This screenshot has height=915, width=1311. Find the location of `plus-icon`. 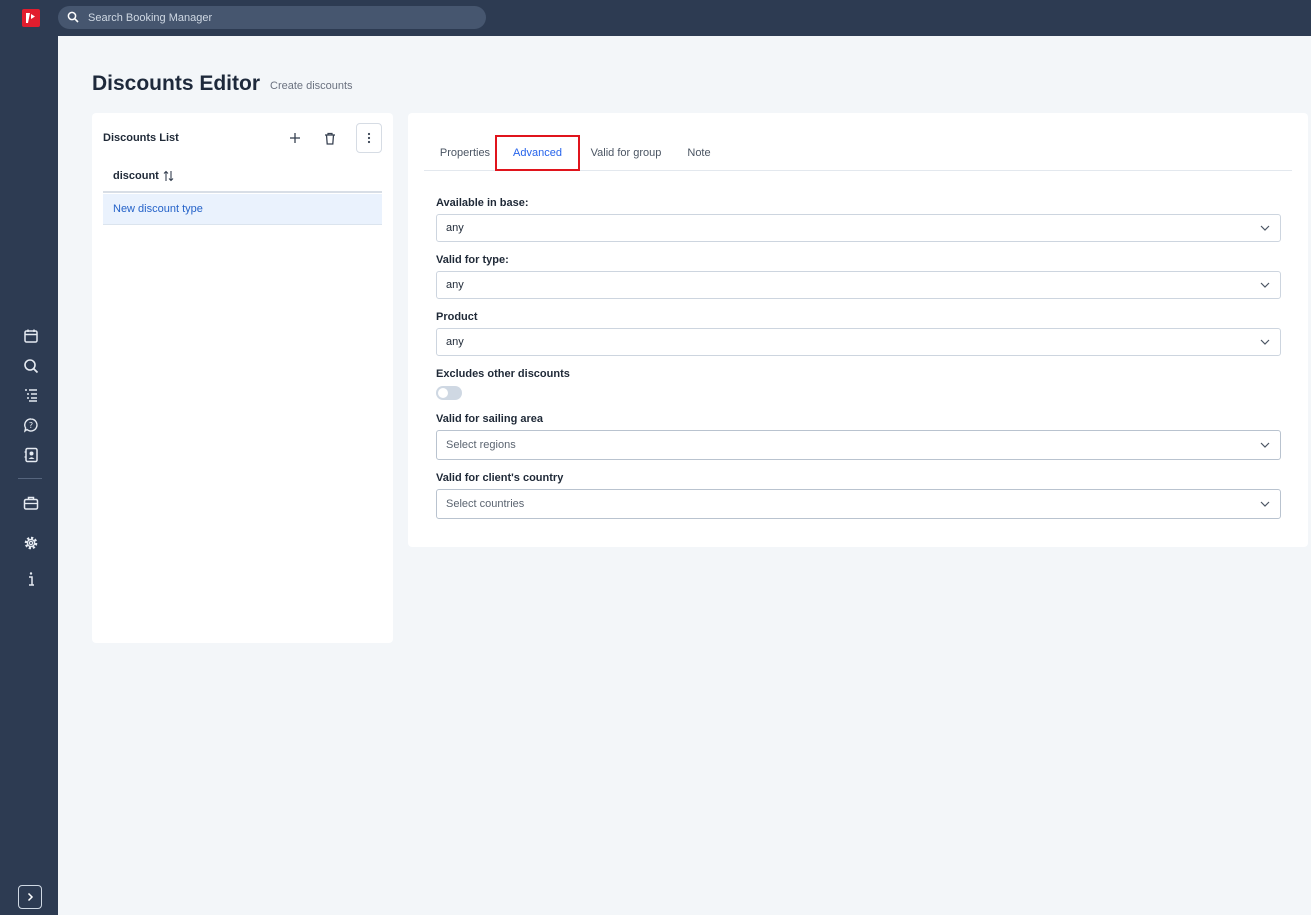

plus-icon is located at coordinates (295, 138).